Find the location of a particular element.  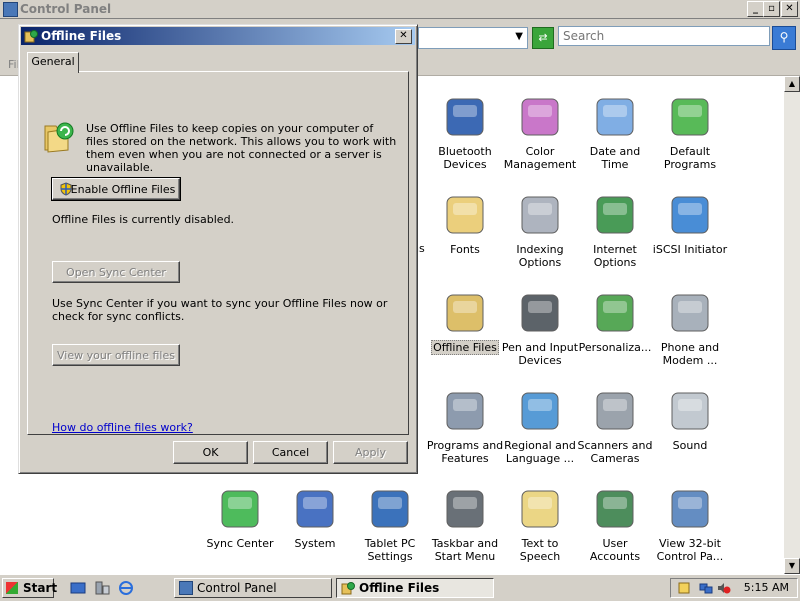

control-panel-item: Indexing Options is located at coordinates (540, 230).